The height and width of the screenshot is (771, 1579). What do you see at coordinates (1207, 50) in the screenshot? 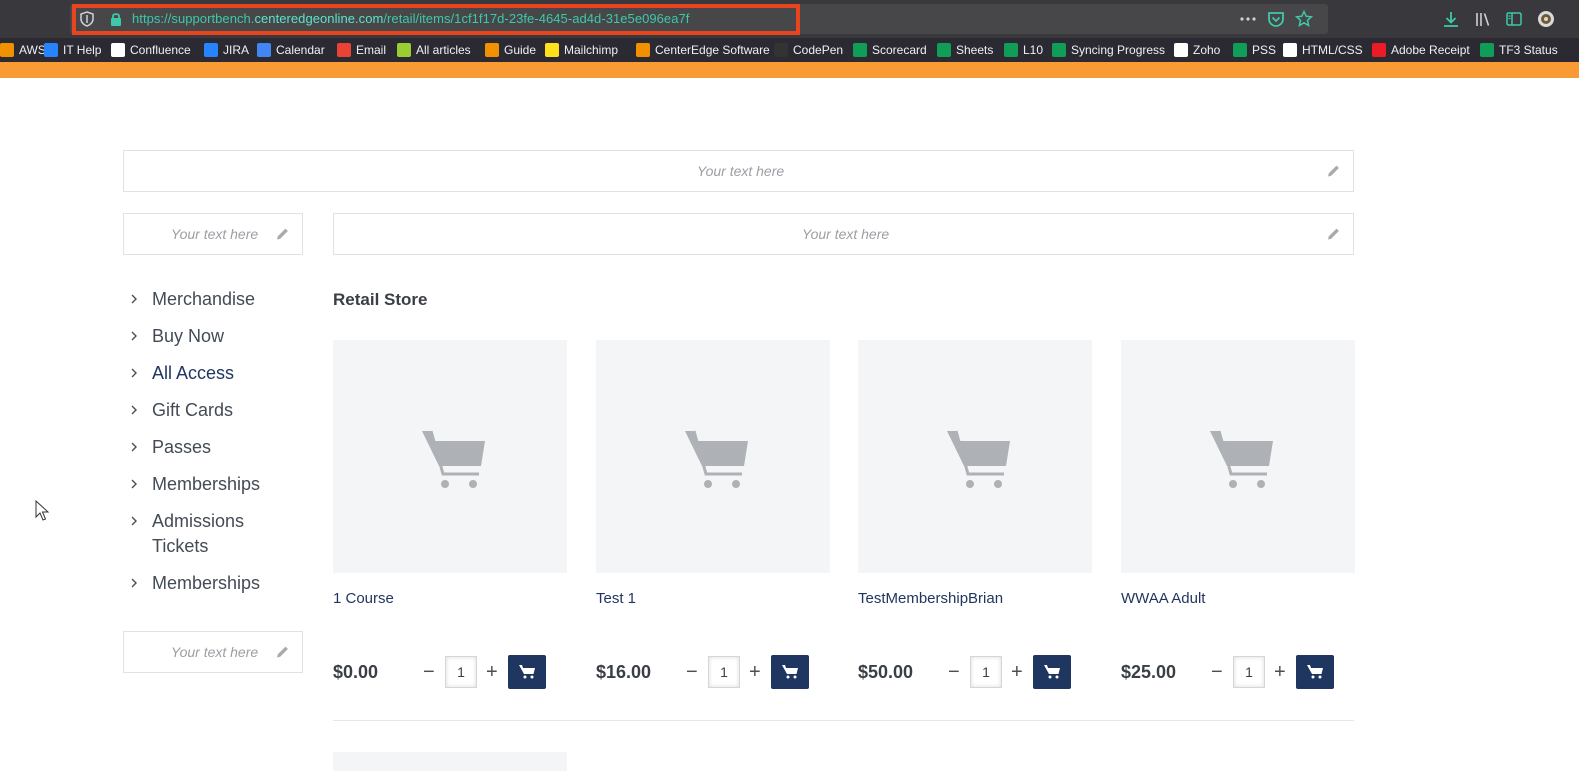
I see `bookmark-label: Zoho` at bounding box center [1207, 50].